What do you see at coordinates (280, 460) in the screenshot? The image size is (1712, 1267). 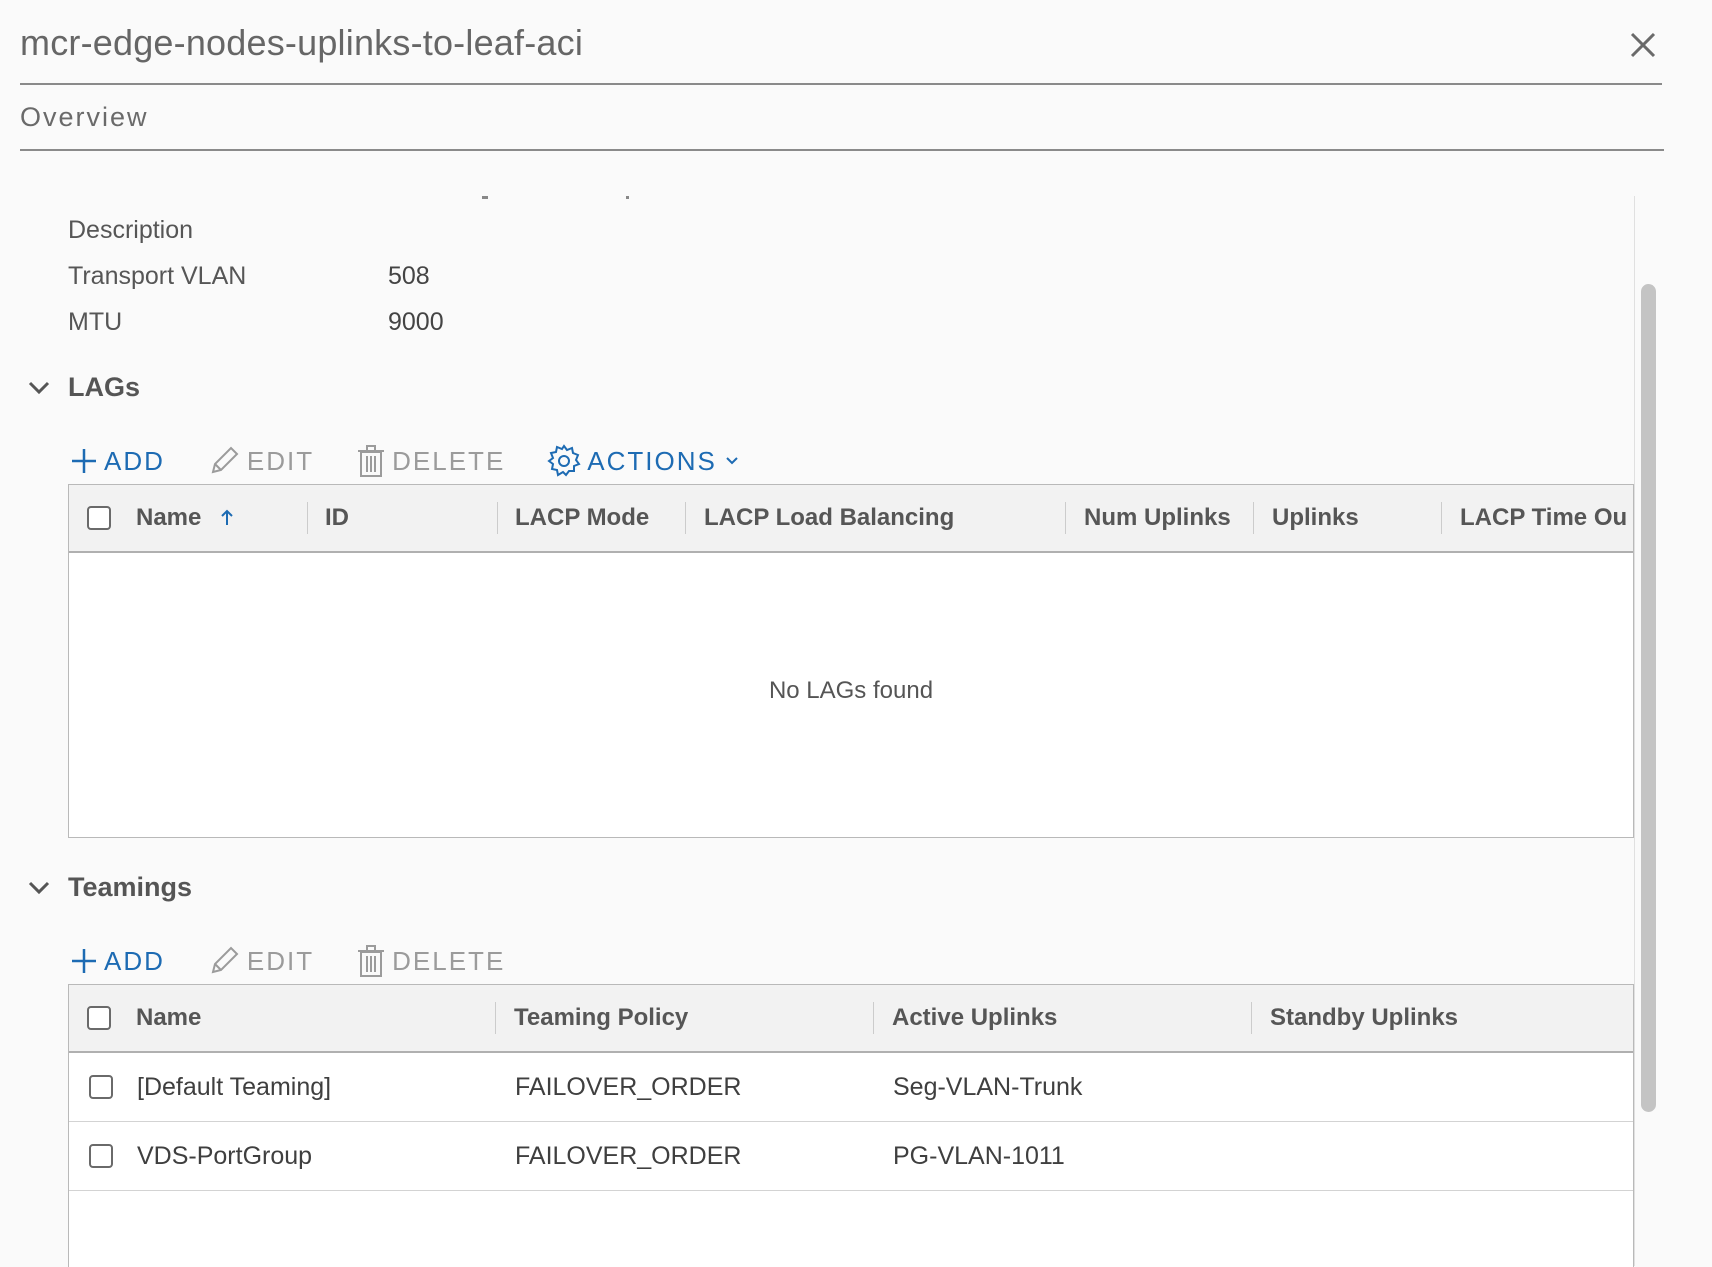 I see `lags-edit-label: EDIT` at bounding box center [280, 460].